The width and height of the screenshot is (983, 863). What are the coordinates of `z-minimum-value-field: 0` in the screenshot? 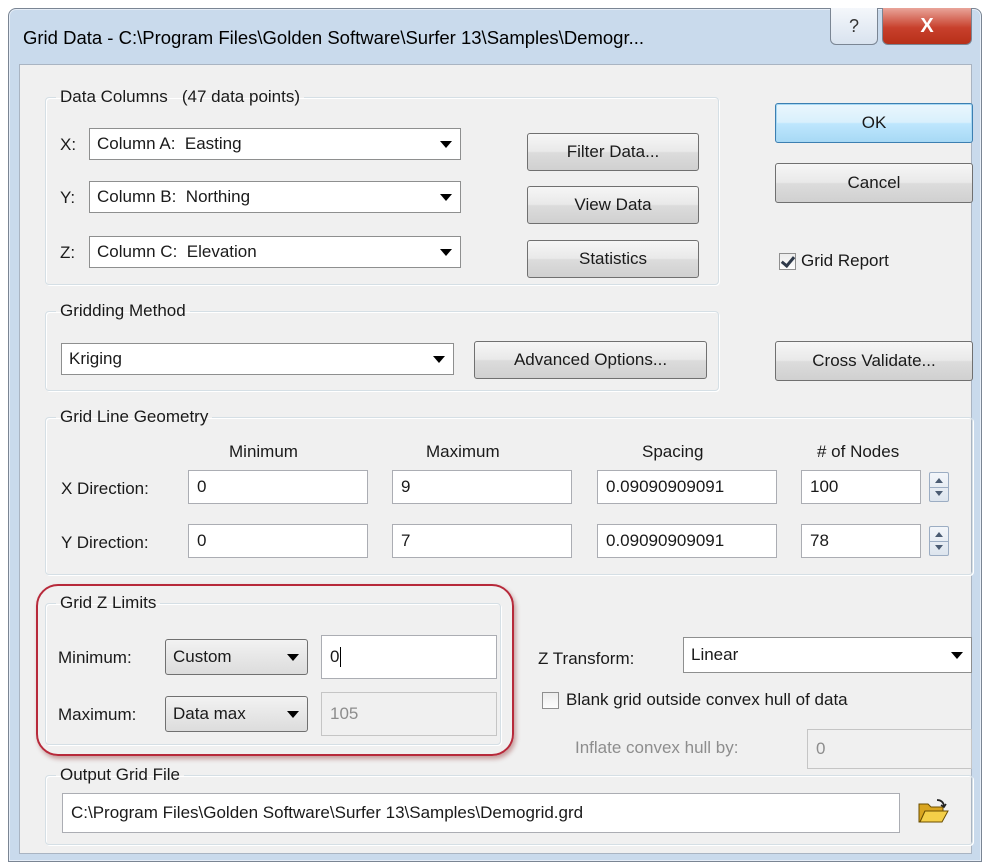 It's located at (409, 657).